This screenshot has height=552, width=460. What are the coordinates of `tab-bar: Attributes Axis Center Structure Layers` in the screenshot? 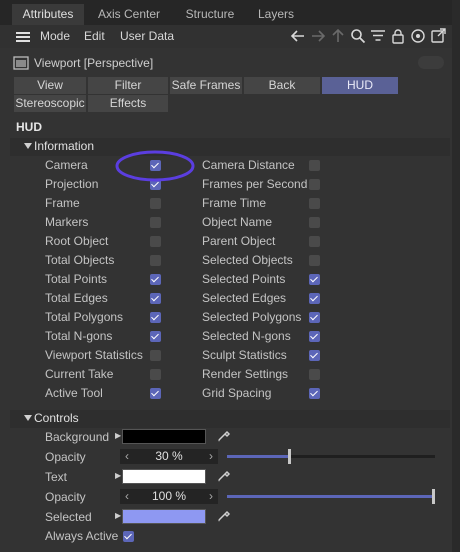 It's located at (230, 12).